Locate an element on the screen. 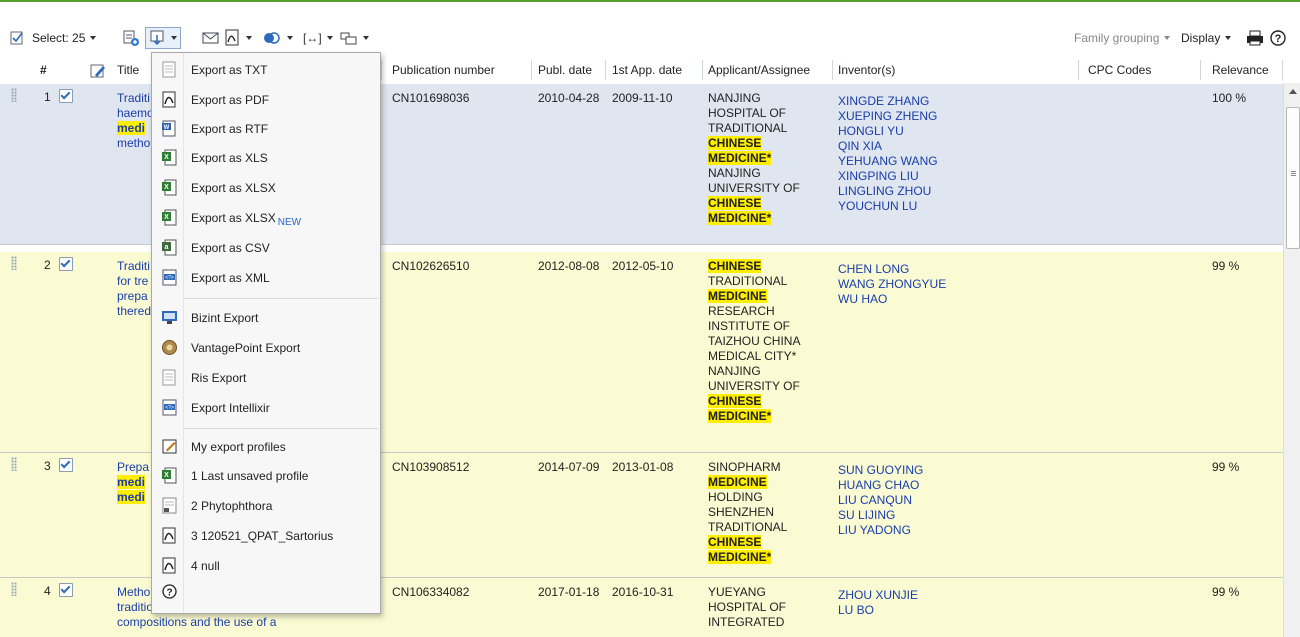 Image resolution: width=1300 pixels, height=637 pixels. publication-number: CN106334082 is located at coordinates (430, 592).